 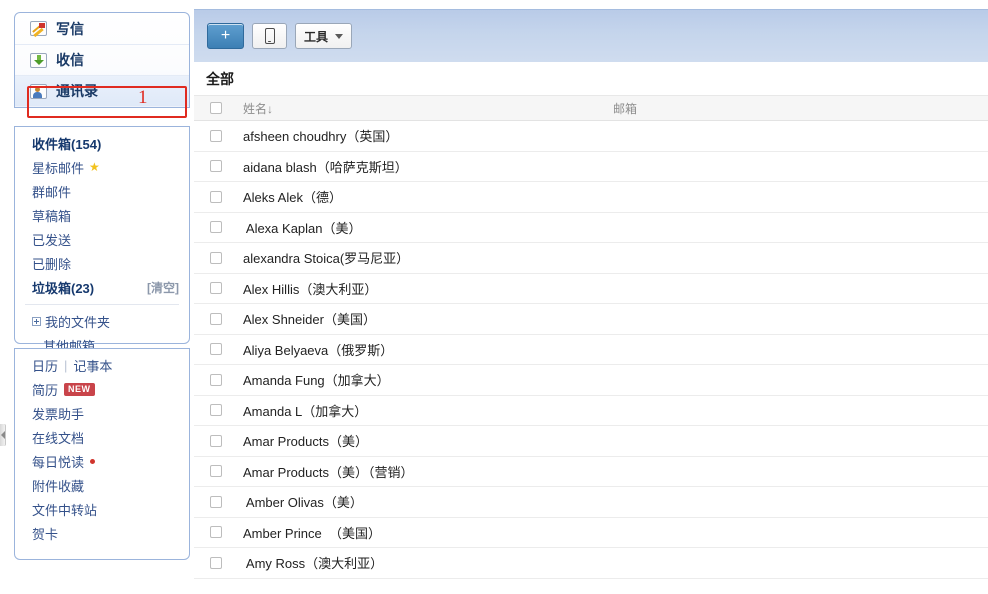 I want to click on mobile-contacts-button, so click(x=269, y=36).